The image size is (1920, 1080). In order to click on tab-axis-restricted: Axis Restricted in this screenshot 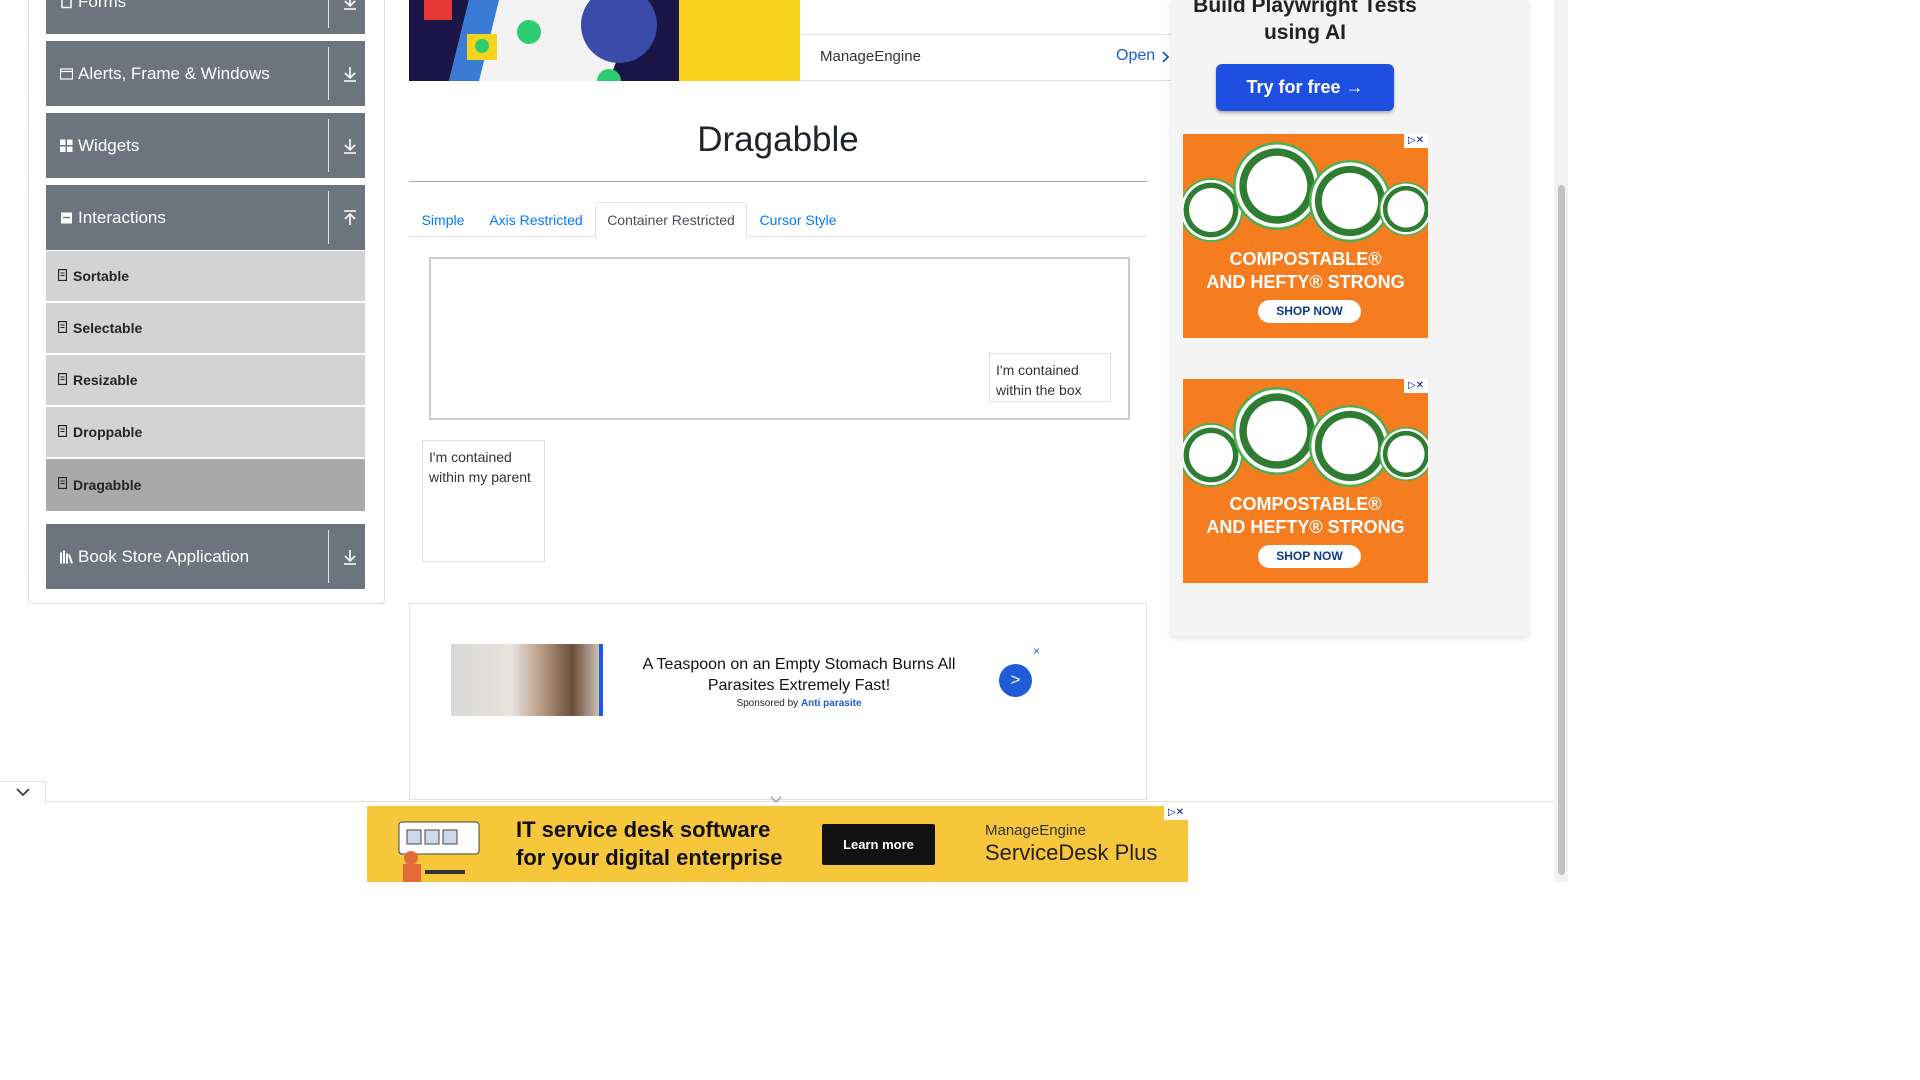, I will do `click(536, 219)`.